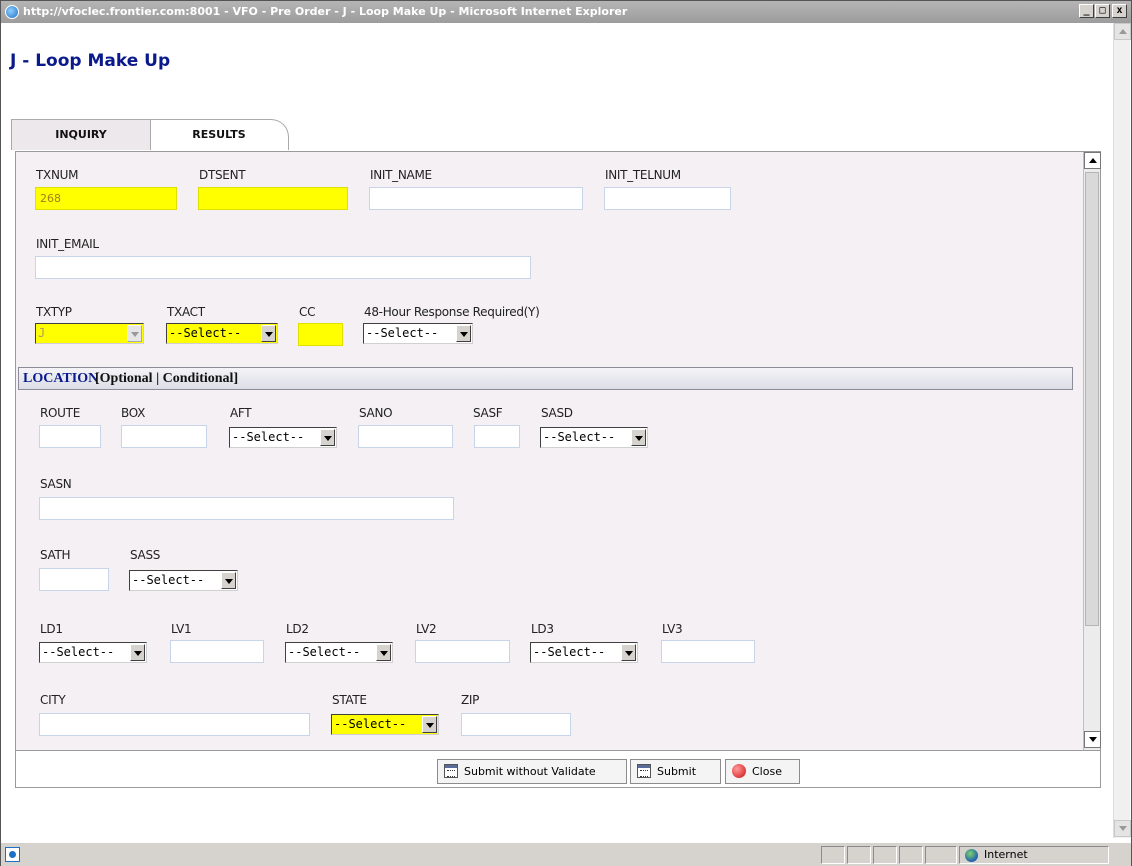 The image size is (1132, 866). Describe the element at coordinates (56, 484) in the screenshot. I see `sasn-label: SASN` at that location.